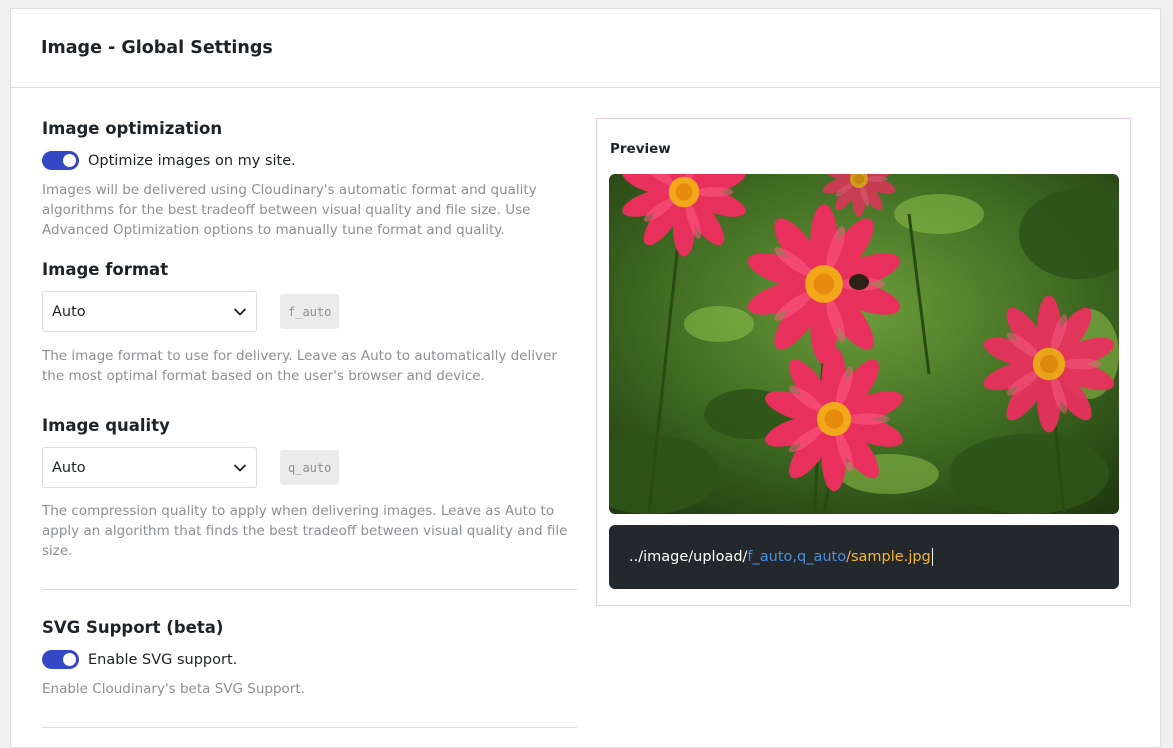 The width and height of the screenshot is (1173, 748). I want to click on format-select-value: Auto, so click(69, 311).